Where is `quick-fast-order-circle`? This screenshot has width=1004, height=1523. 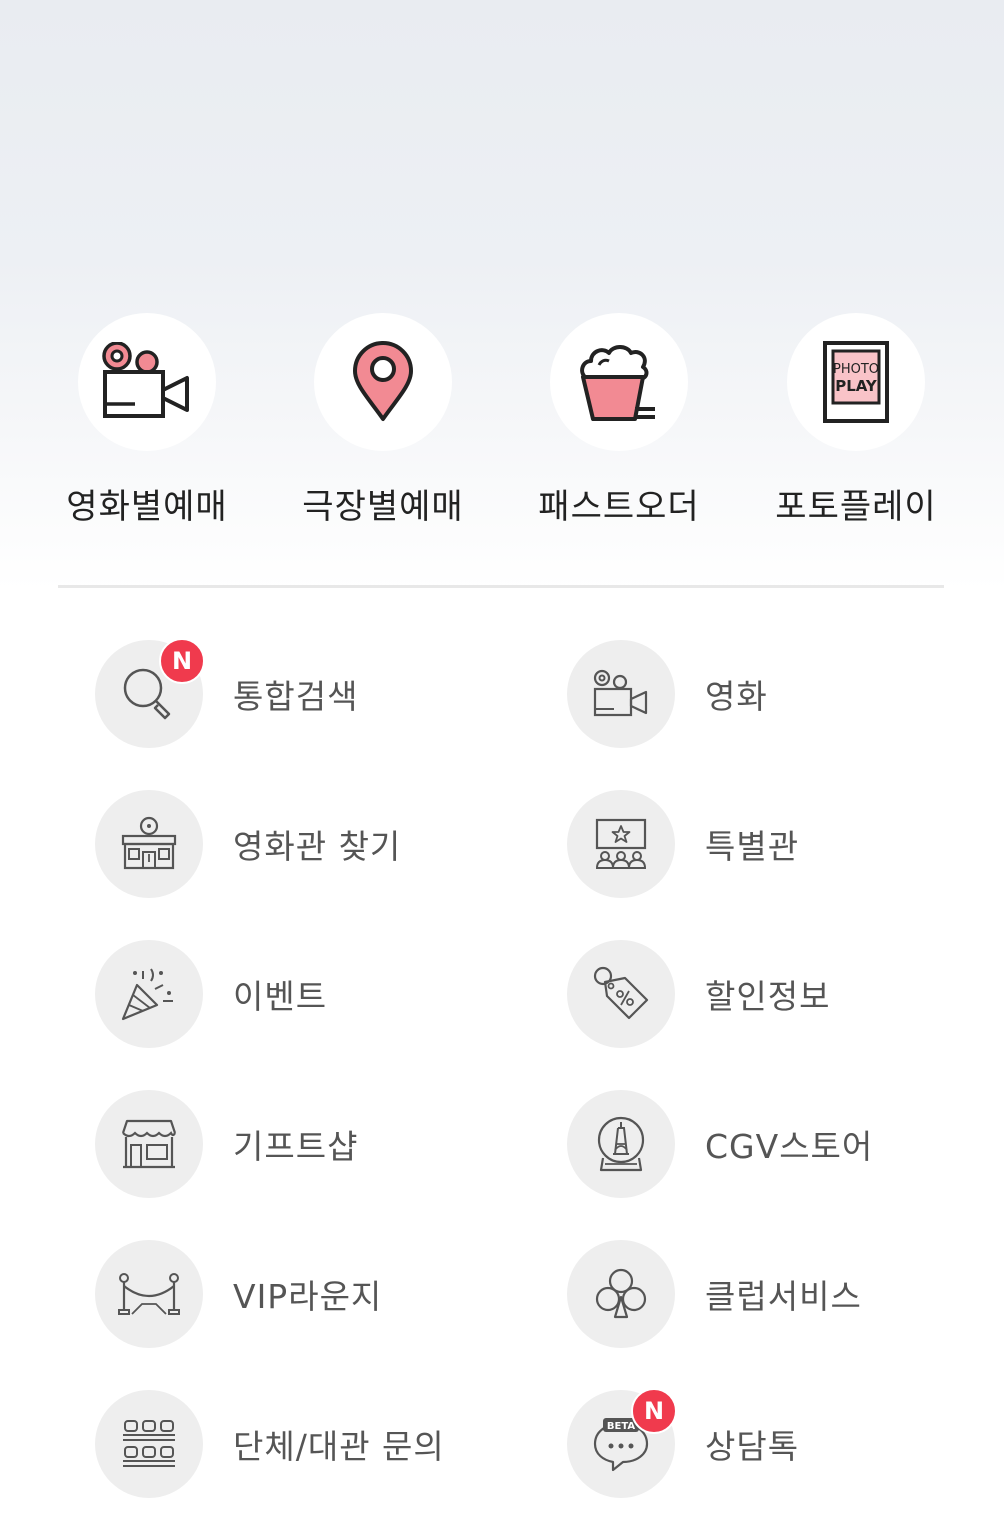
quick-fast-order-circle is located at coordinates (619, 382).